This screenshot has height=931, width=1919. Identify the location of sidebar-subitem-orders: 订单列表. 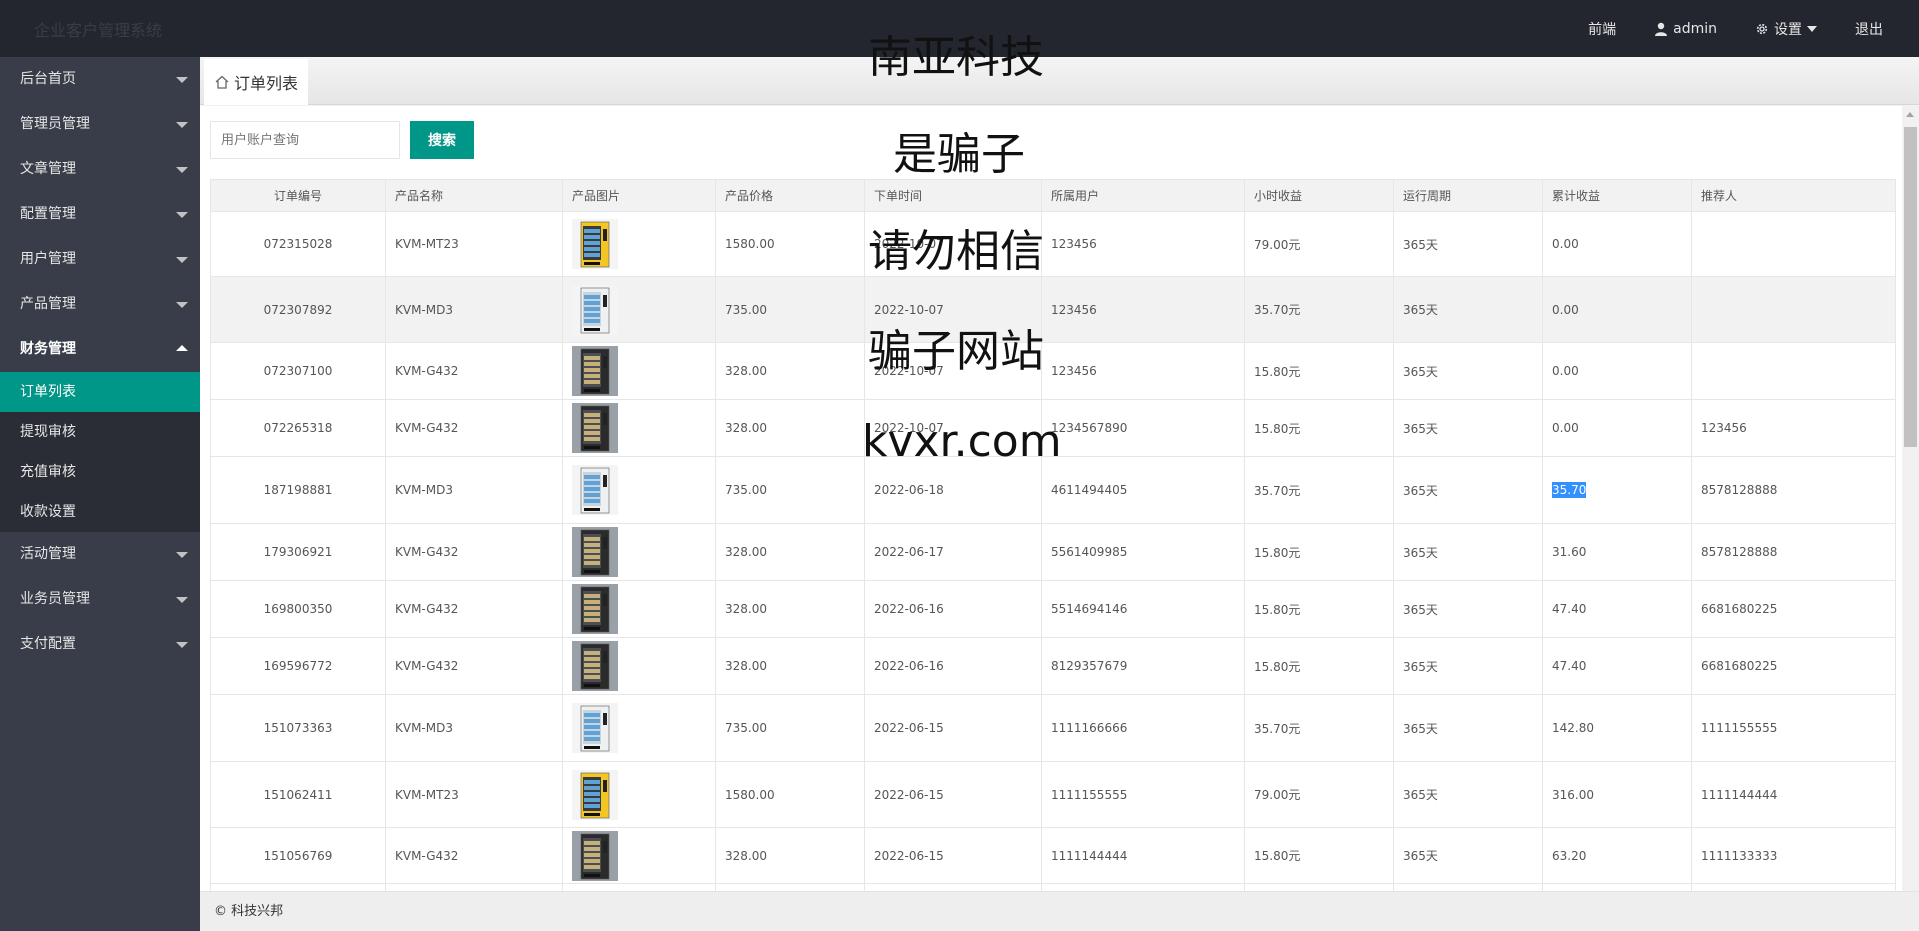
(100, 392).